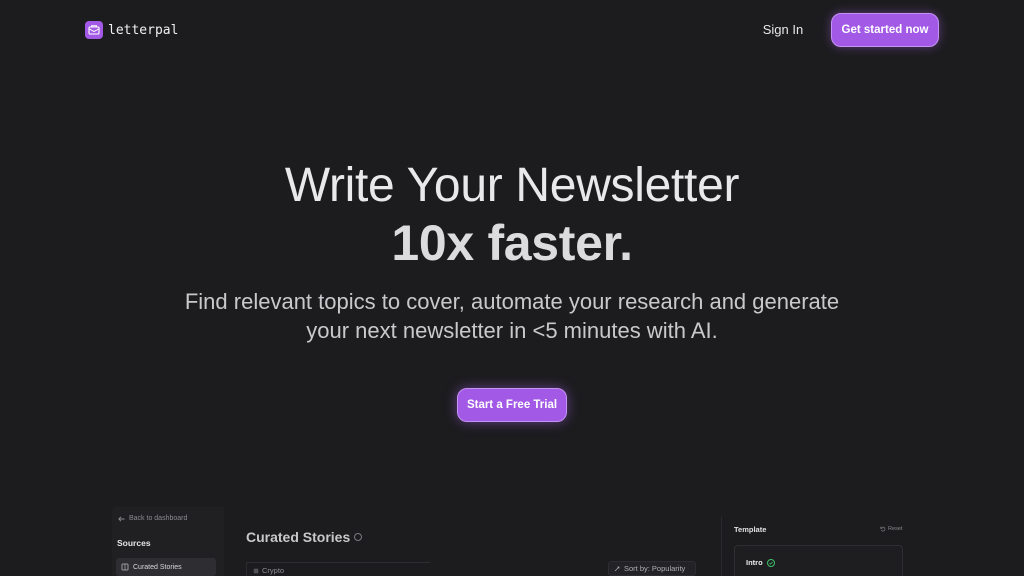  Describe the element at coordinates (512, 405) in the screenshot. I see `start-free-trial-button: Start a Free Trial` at that location.